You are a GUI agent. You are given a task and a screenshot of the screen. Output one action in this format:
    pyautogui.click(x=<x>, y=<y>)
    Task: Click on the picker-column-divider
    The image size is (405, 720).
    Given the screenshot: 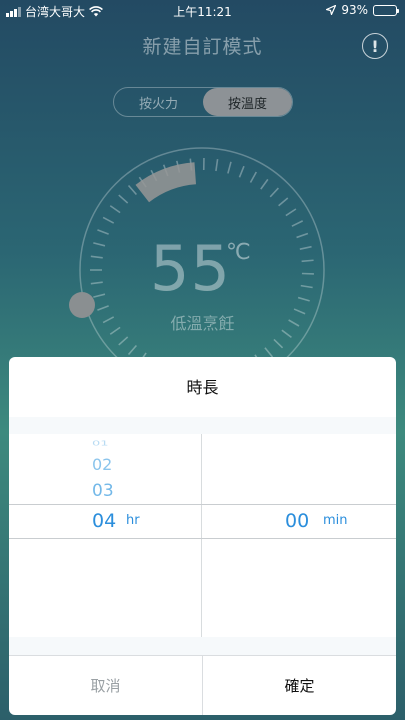 What is the action you would take?
    pyautogui.click(x=201, y=535)
    